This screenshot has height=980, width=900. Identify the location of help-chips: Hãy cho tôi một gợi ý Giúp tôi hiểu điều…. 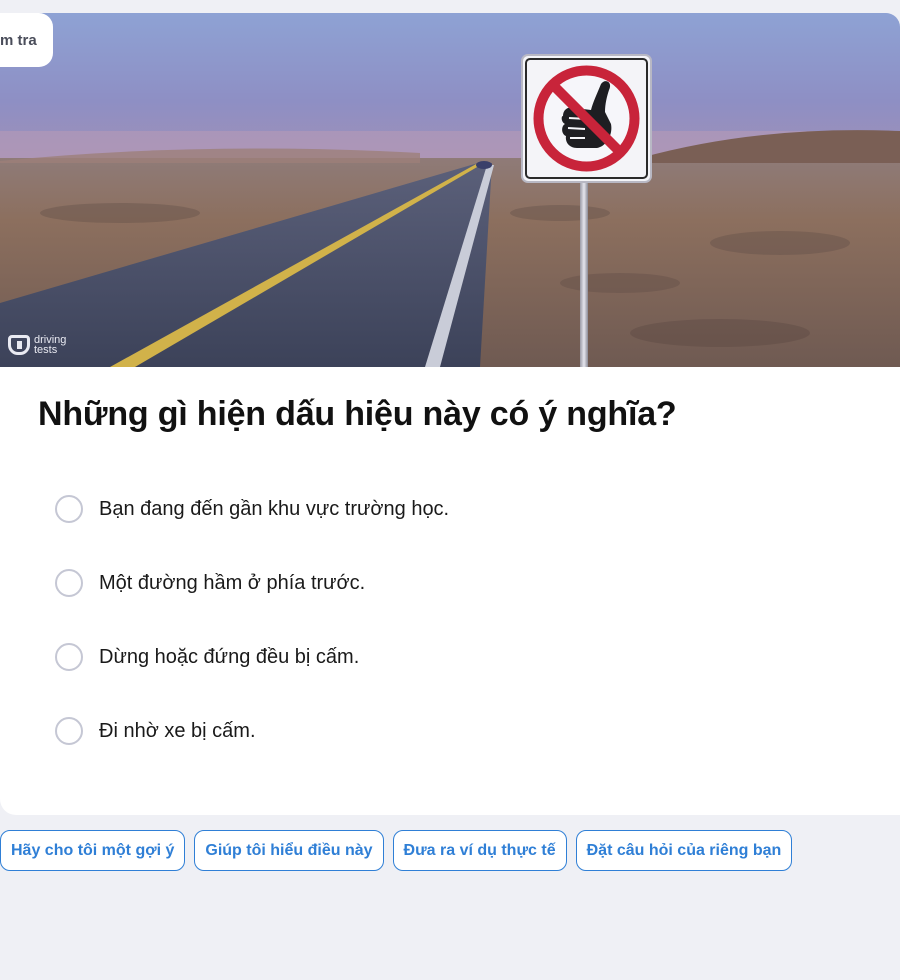
(396, 850).